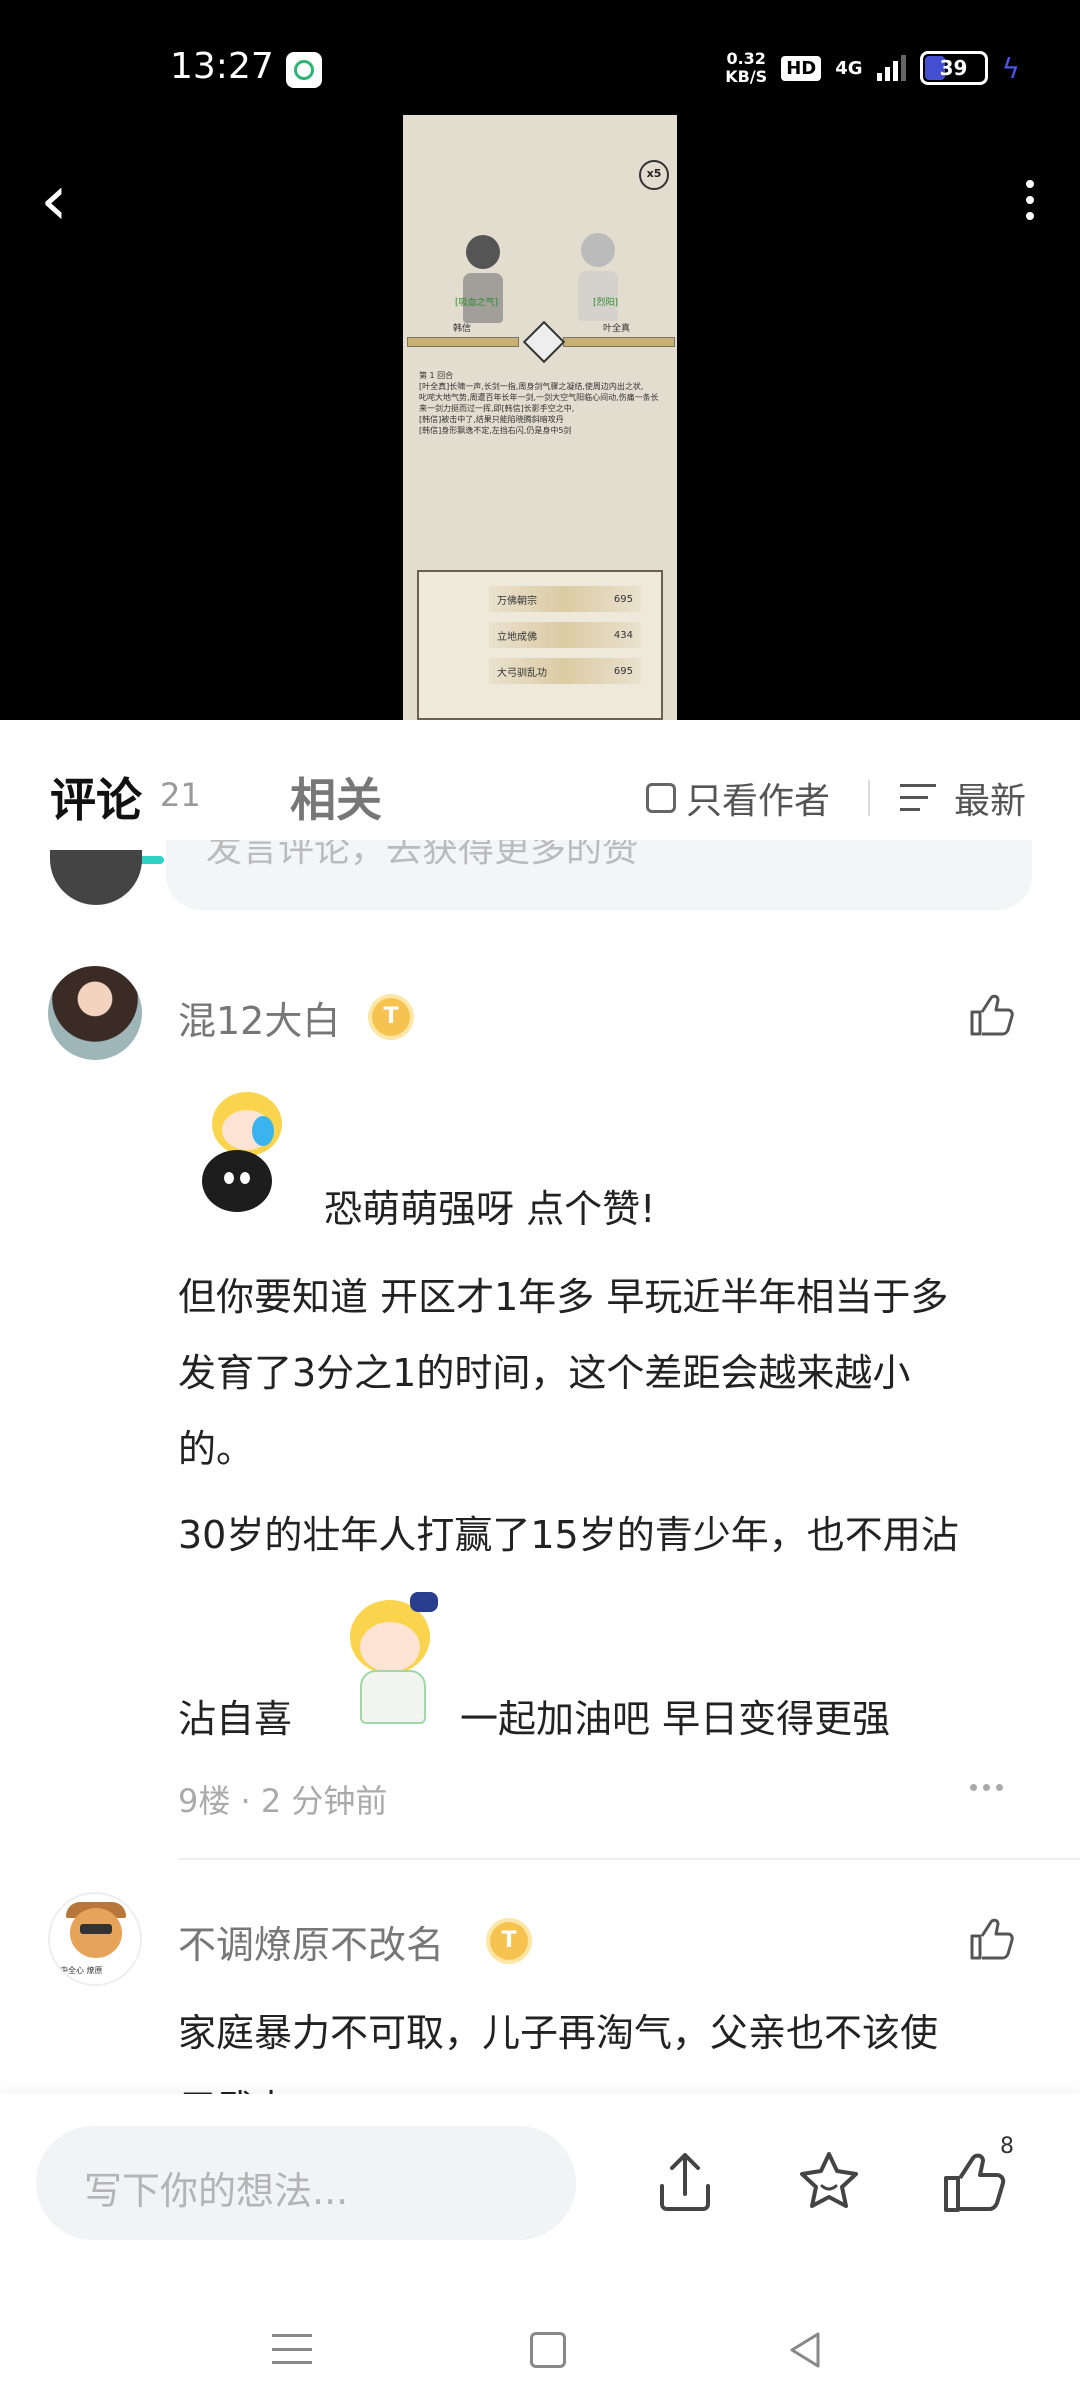 Image resolution: width=1080 pixels, height=2400 pixels. What do you see at coordinates (617, 329) in the screenshot?
I see `right-name: 叶全真` at bounding box center [617, 329].